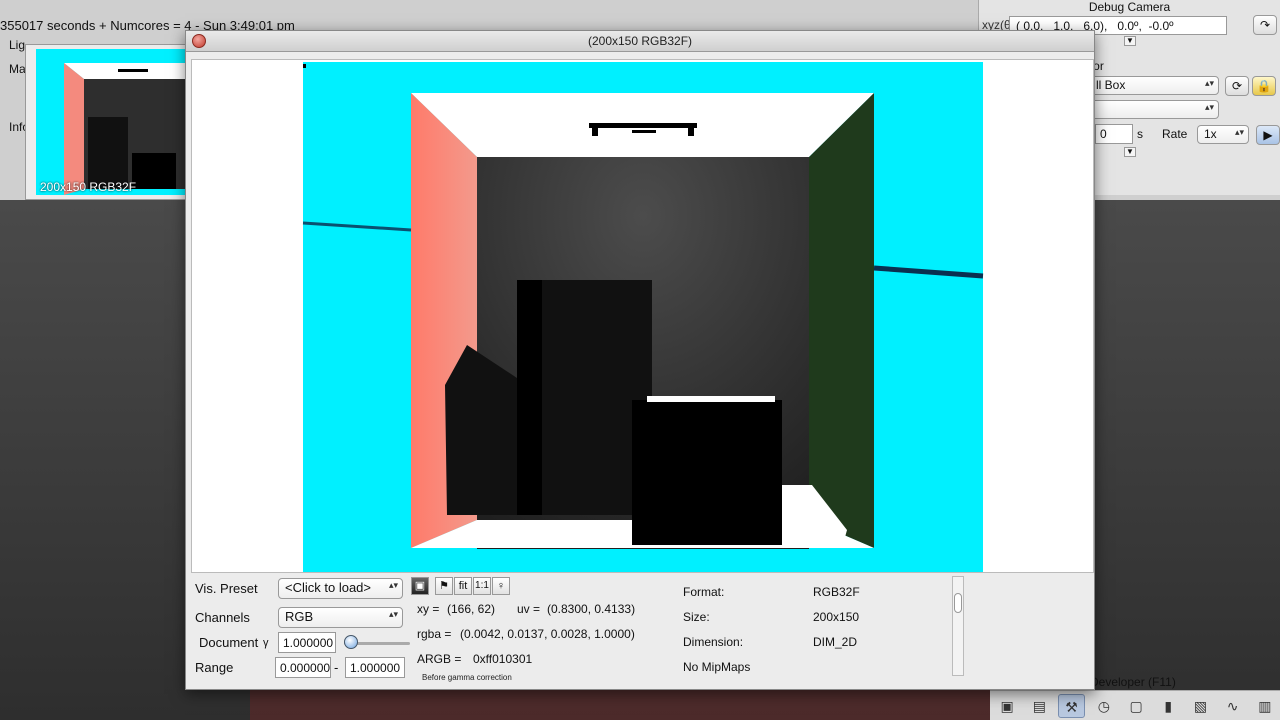 This screenshot has height=720, width=1280. Describe the element at coordinates (958, 626) in the screenshot. I see `info-scrollbar` at that location.